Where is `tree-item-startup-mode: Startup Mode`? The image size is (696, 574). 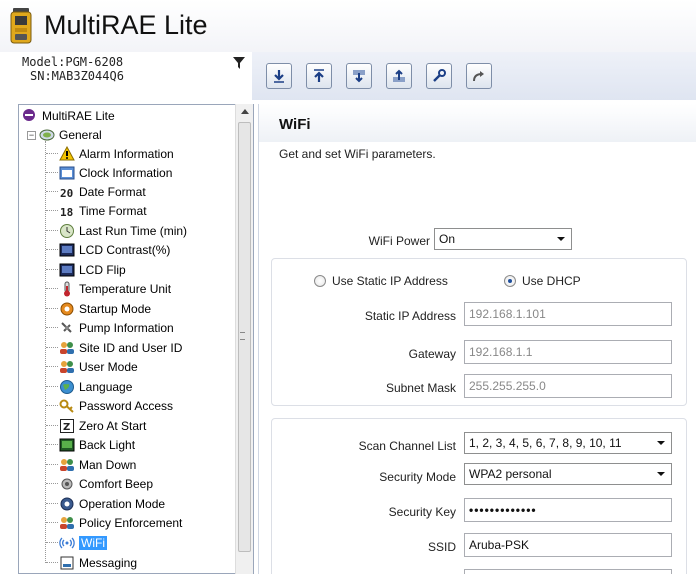 tree-item-startup-mode: Startup Mode is located at coordinates (105, 308).